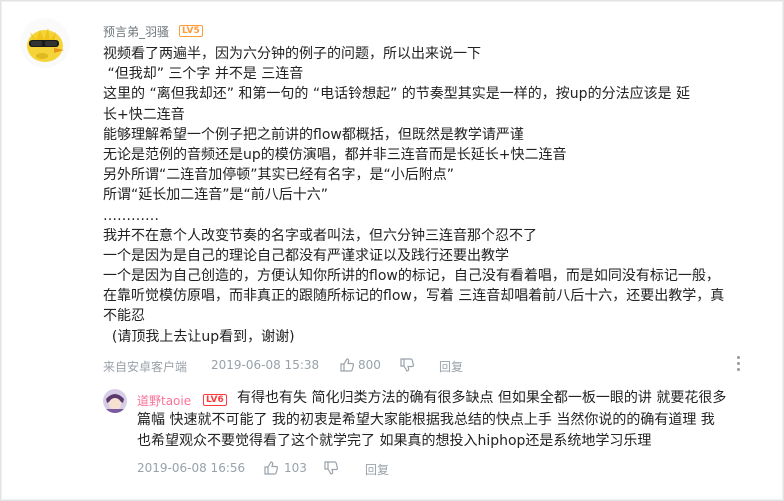 This screenshot has width=784, height=501. I want to click on comment-line: “但我却” 三个字 并不是 三连音, so click(203, 74).